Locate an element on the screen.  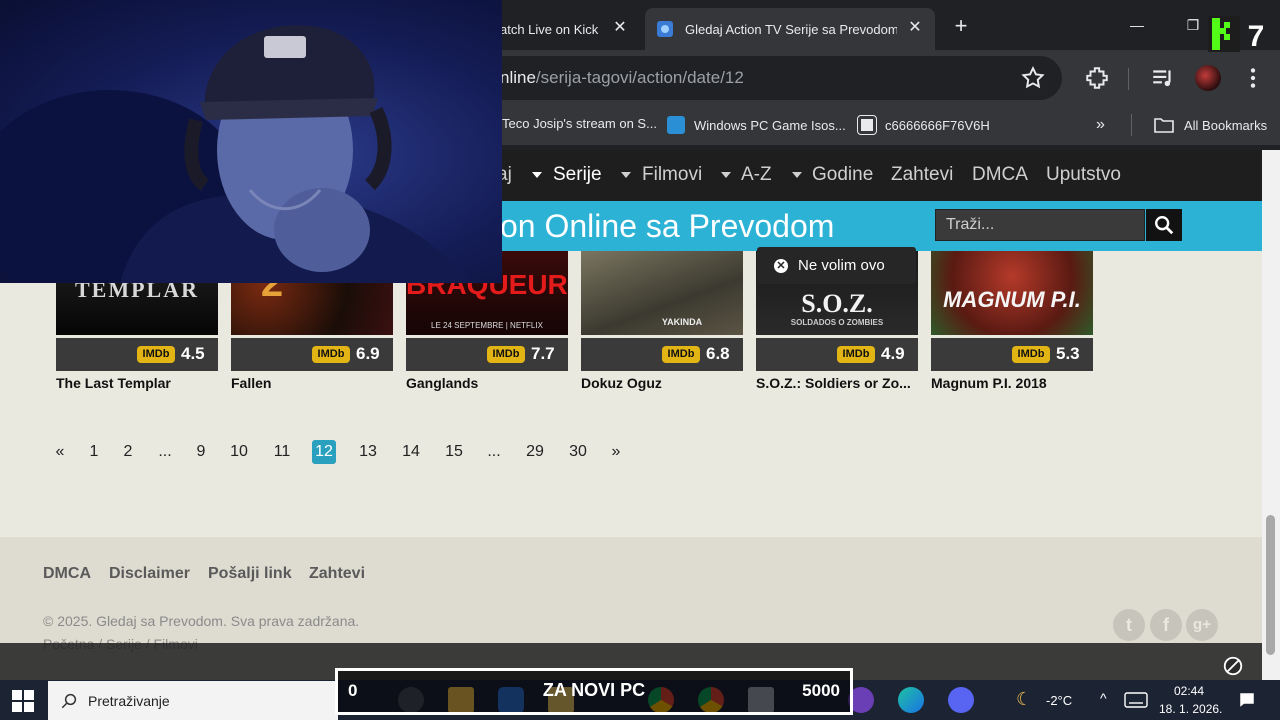
goal-target: 5000 is located at coordinates (821, 690).